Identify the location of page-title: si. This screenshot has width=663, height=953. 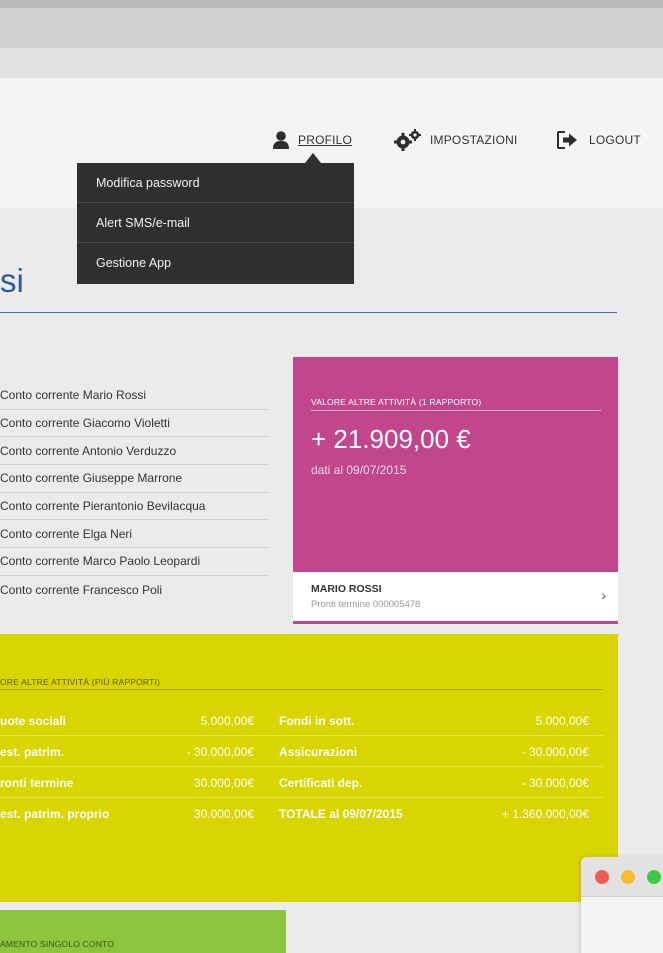
(12, 280).